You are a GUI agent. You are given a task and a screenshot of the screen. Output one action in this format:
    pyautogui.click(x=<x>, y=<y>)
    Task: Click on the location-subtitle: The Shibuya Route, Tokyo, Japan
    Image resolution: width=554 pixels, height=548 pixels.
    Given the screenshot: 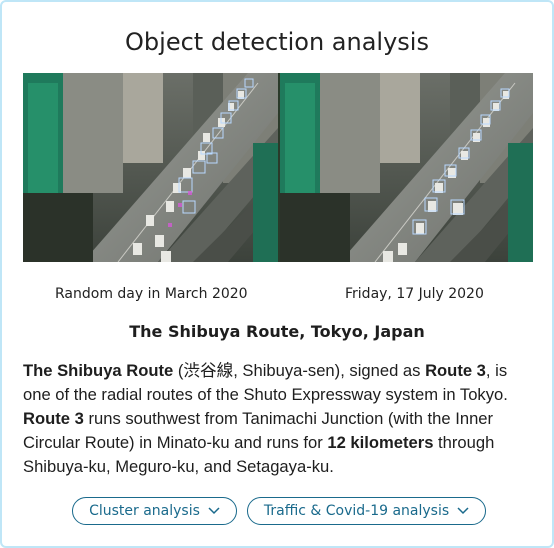 What is the action you would take?
    pyautogui.click(x=277, y=331)
    